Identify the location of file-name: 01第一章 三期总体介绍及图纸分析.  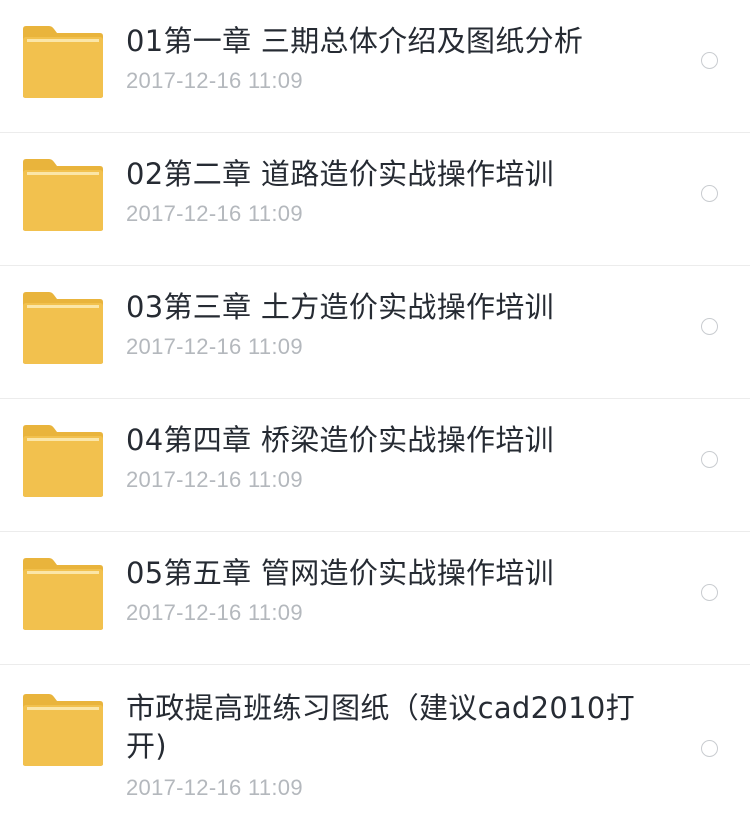
(355, 41).